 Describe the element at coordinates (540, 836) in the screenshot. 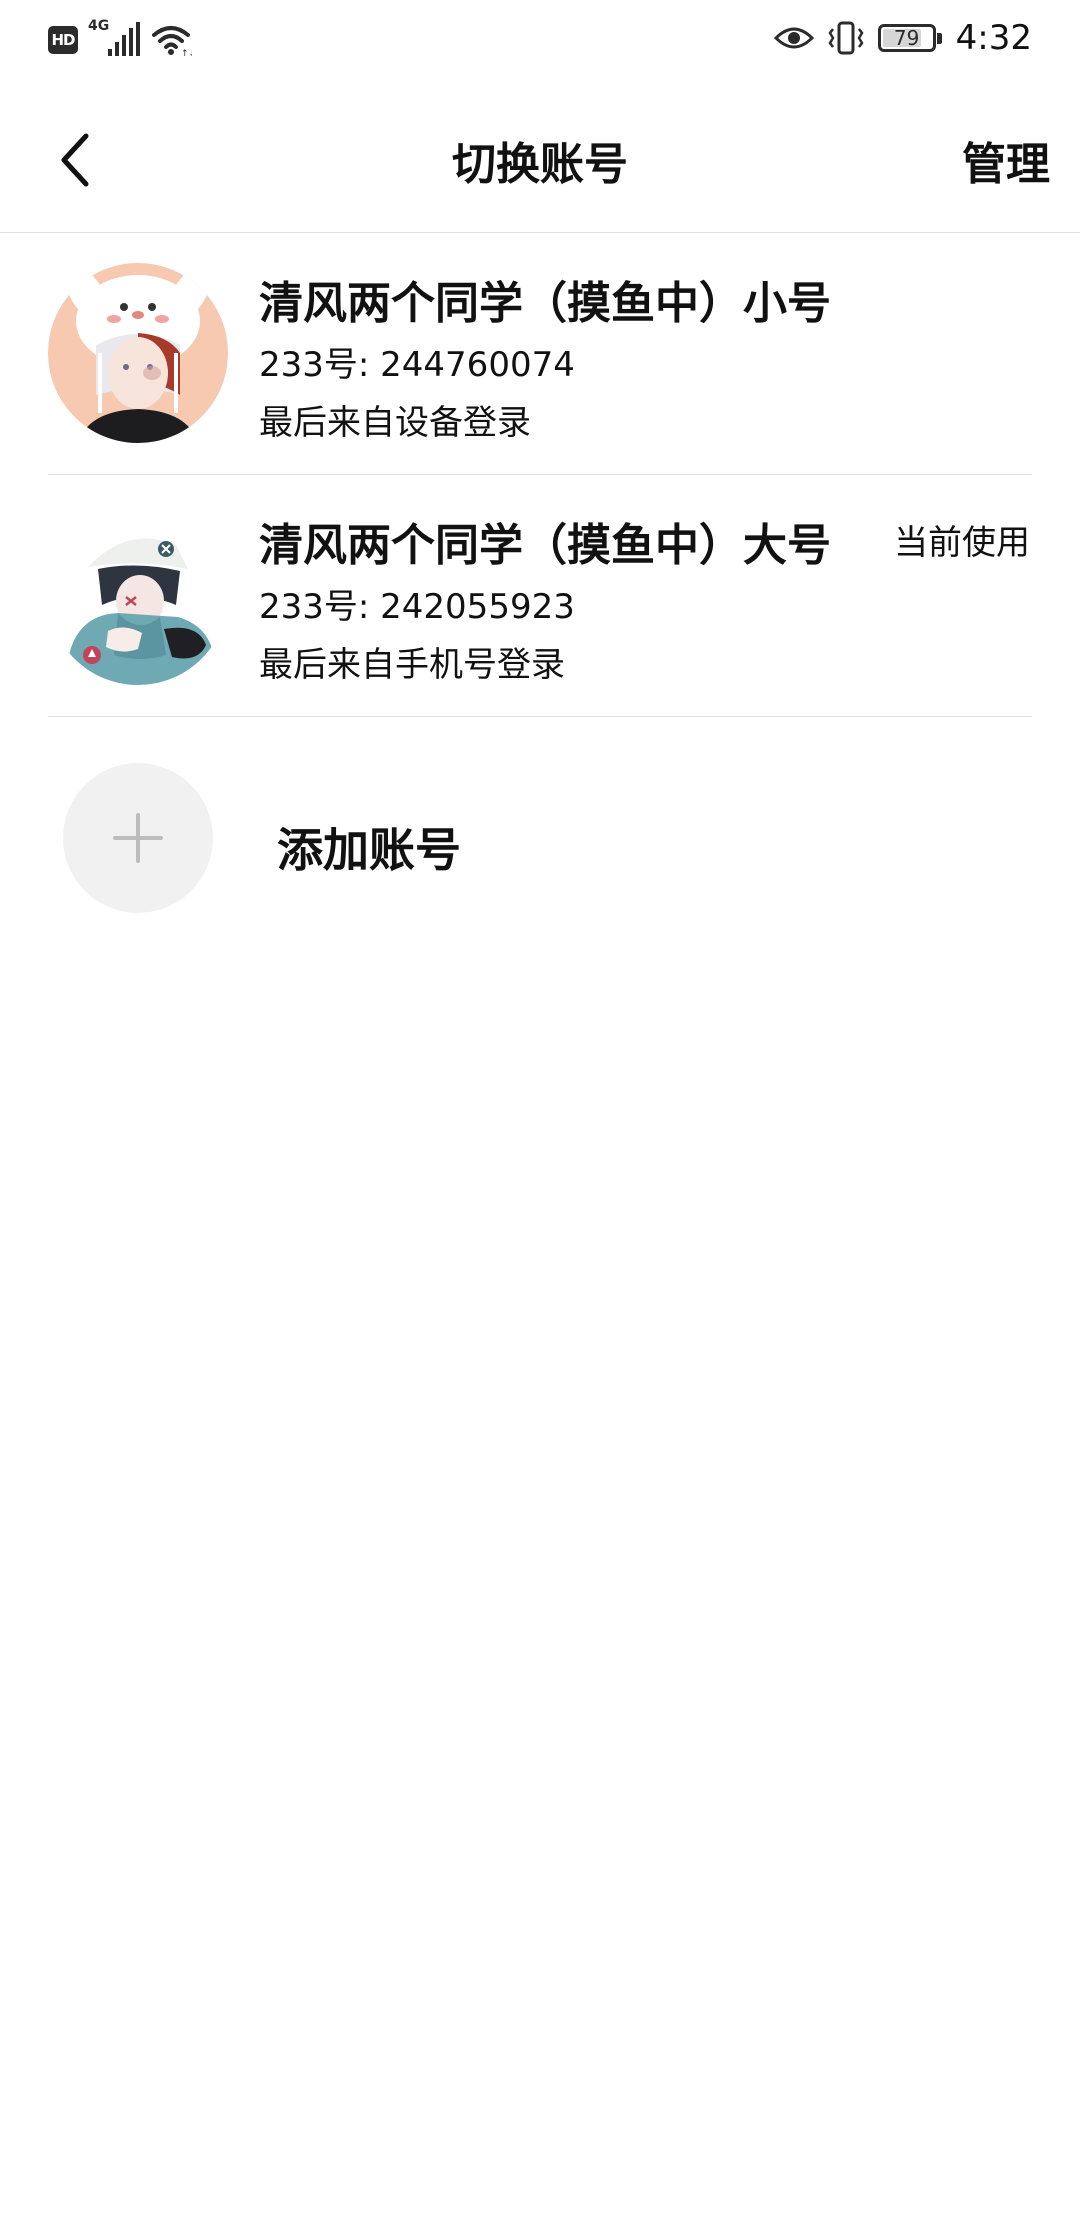

I see `add-account-button: 添加账号` at that location.